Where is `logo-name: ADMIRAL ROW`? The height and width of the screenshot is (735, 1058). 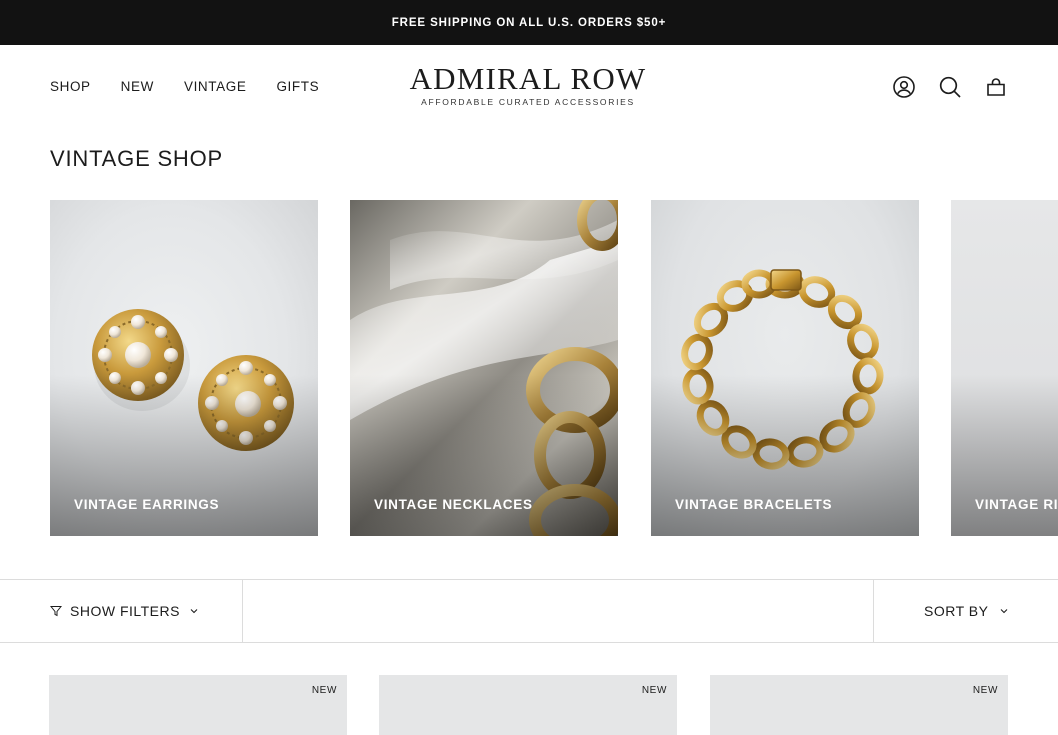
logo-name: ADMIRAL ROW is located at coordinates (528, 78).